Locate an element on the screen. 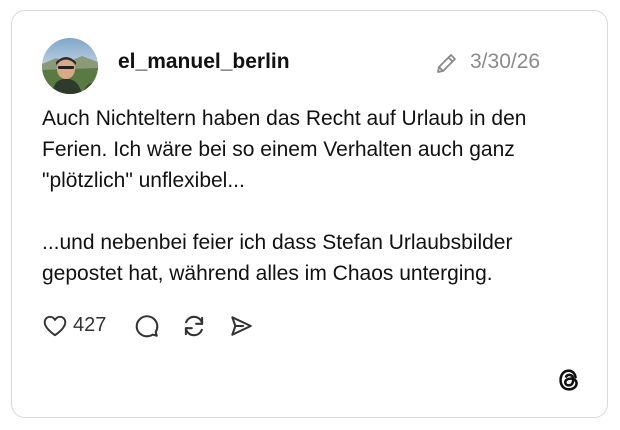  username: el_manuel_berlin is located at coordinates (204, 62).